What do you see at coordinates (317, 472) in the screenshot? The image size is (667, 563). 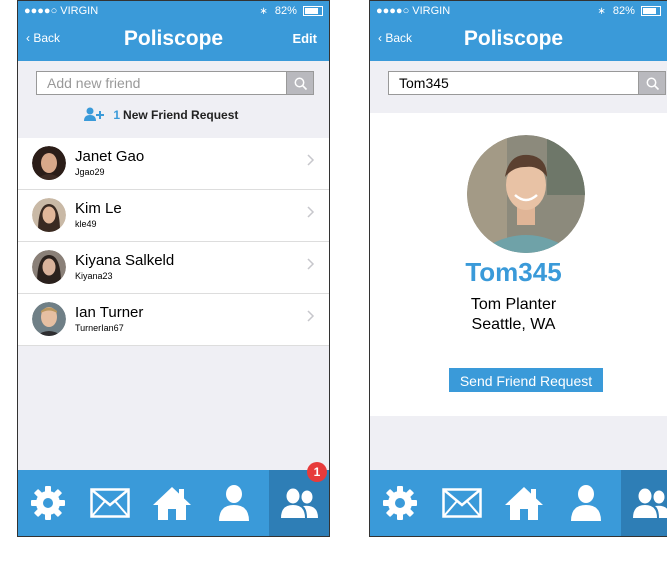 I see `notification-badge: 1` at bounding box center [317, 472].